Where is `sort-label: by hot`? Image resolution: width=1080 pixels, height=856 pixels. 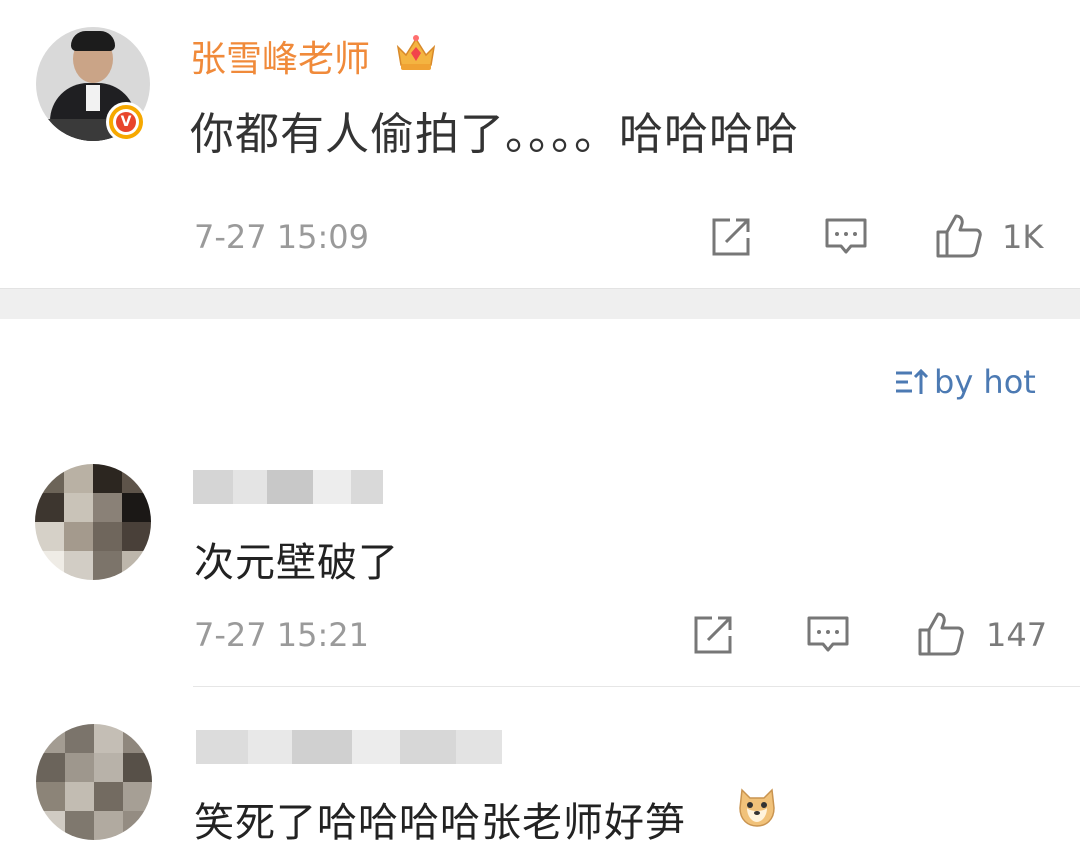
sort-label: by hot is located at coordinates (985, 382).